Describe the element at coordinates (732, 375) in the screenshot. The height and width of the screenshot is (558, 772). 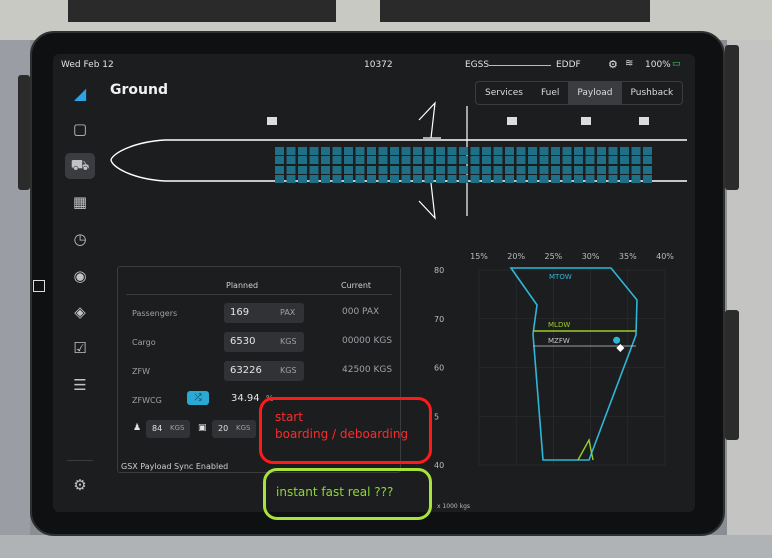
I see `mount-right-lower` at that location.